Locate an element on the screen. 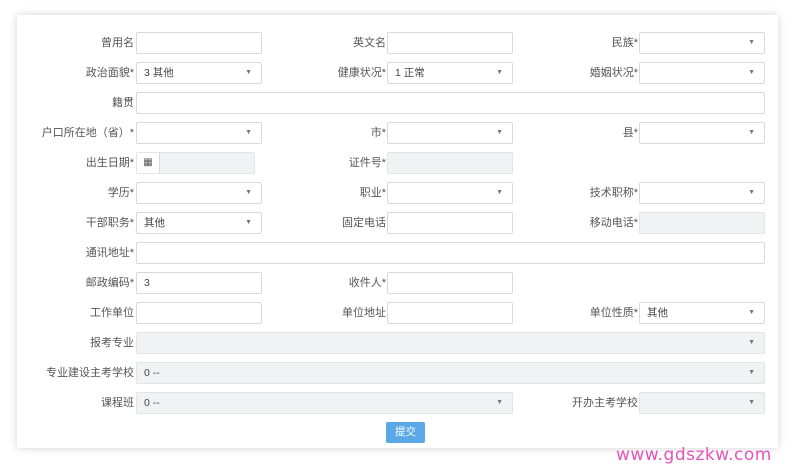 The width and height of the screenshot is (795, 465). hukou-province-select: ▼ is located at coordinates (199, 133).